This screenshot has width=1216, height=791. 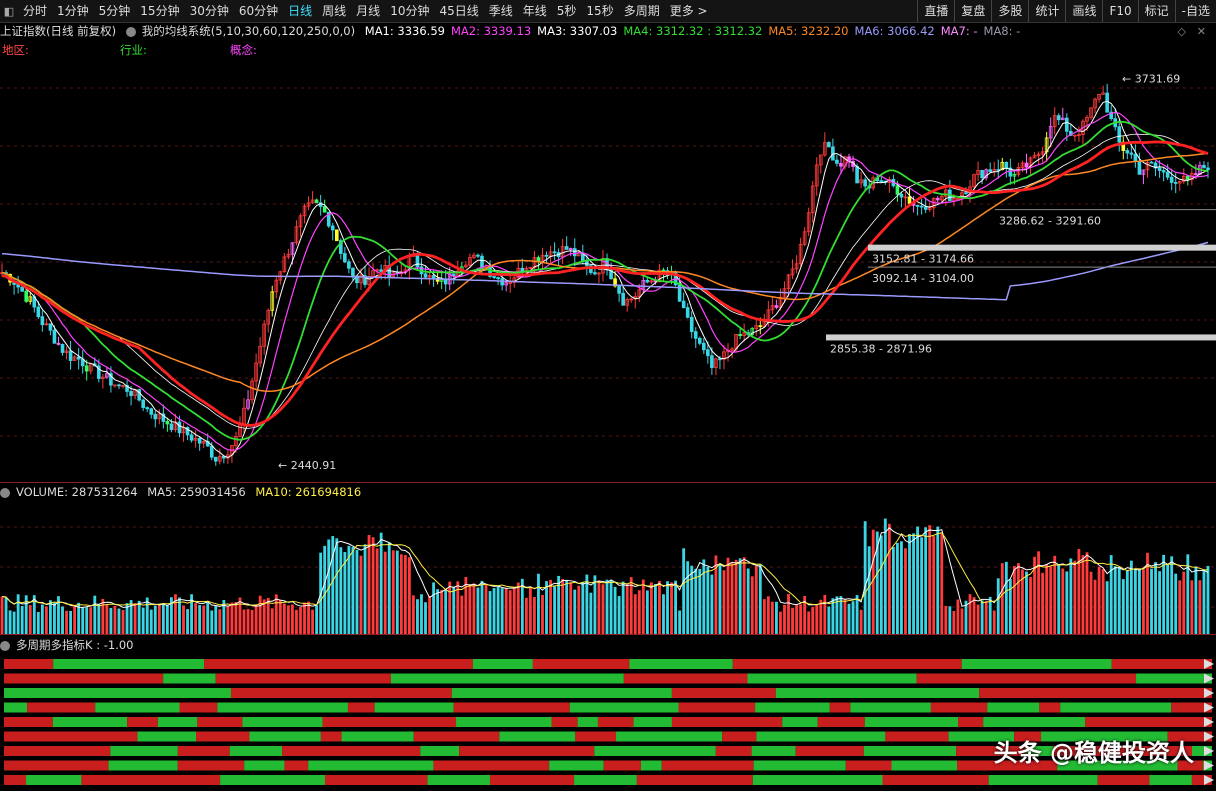 I want to click on window-menu-icon: ◧, so click(x=9, y=11).